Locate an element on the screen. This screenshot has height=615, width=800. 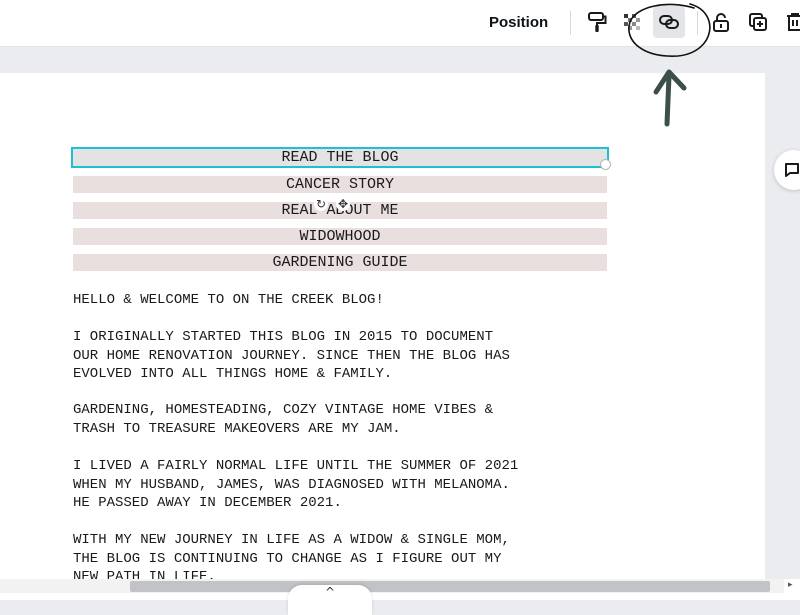
expand-panel-button: ^ is located at coordinates (330, 600).